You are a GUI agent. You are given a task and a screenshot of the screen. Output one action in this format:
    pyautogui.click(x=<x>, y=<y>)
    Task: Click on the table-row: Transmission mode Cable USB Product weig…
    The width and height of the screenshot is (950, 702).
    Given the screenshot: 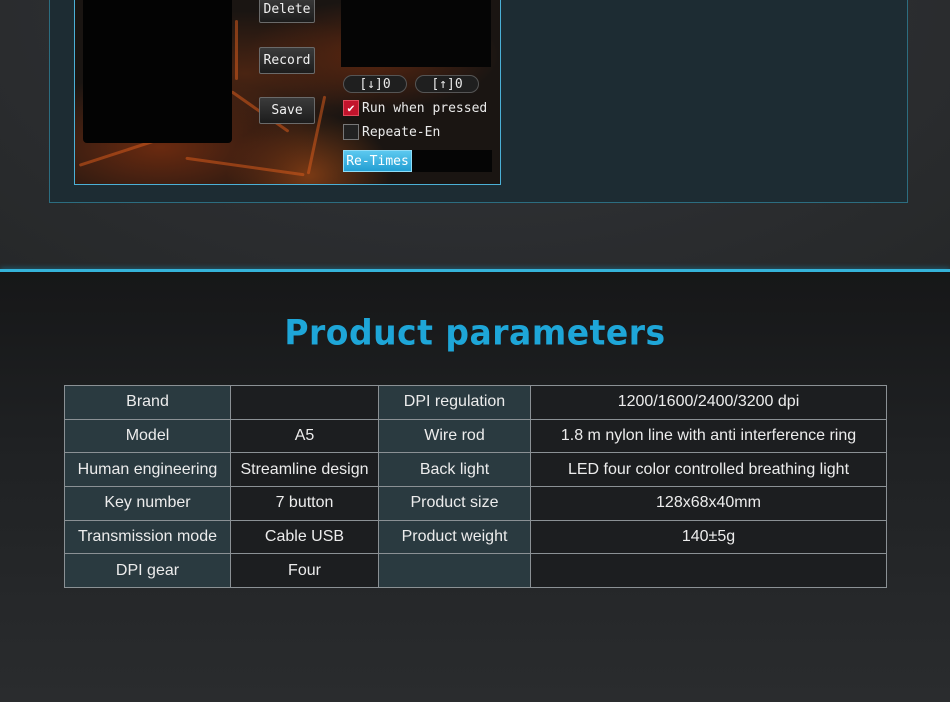 What is the action you would take?
    pyautogui.click(x=475, y=537)
    